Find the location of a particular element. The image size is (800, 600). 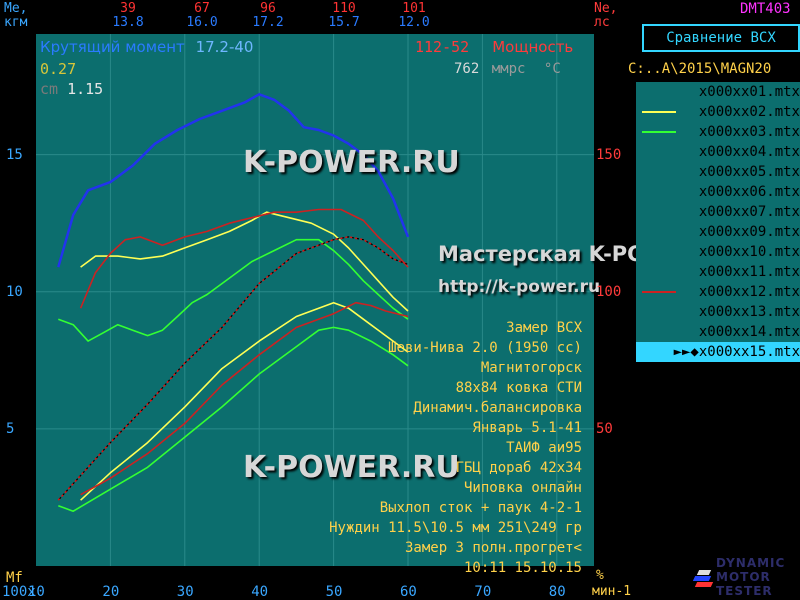

note-line: Магнитогорск is located at coordinates (531, 368).